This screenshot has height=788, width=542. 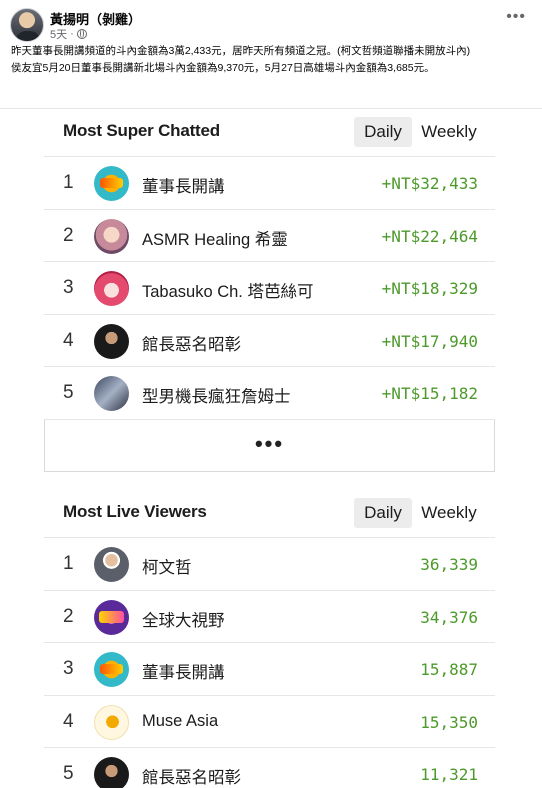 I want to click on viewer-count: 11,321, so click(x=449, y=774).